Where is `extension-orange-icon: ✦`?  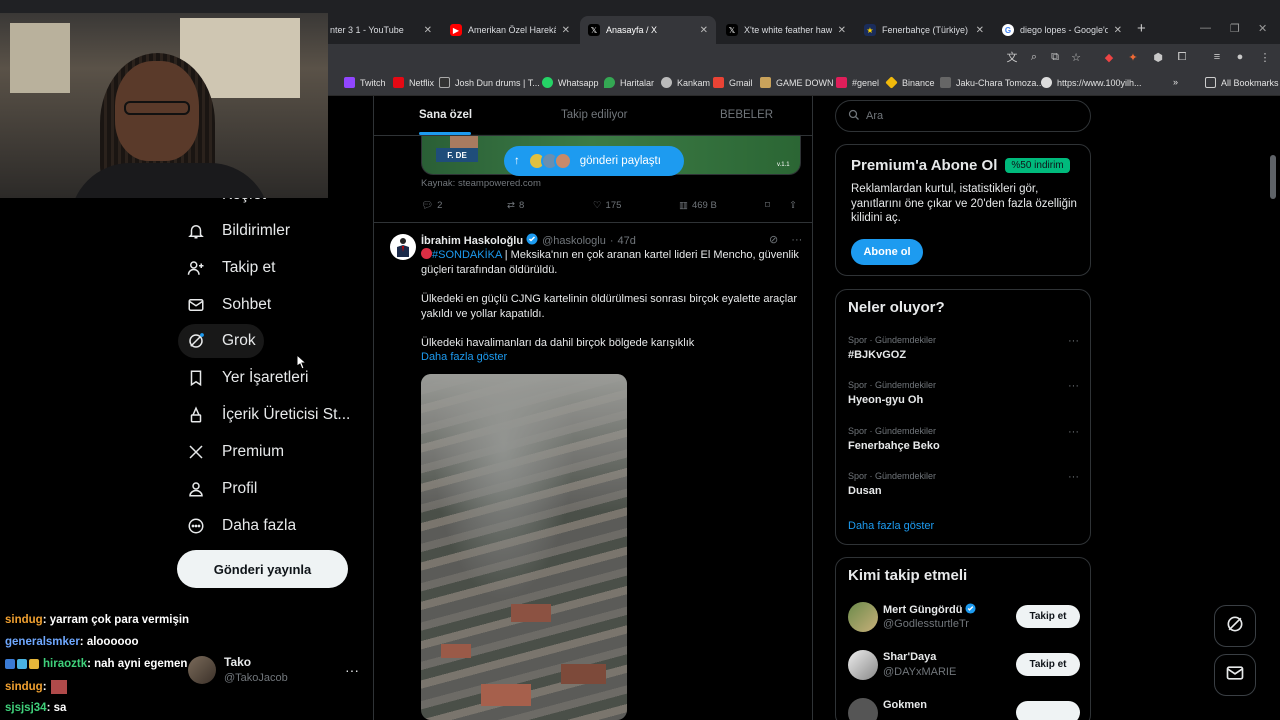 extension-orange-icon: ✦ is located at coordinates (1133, 57).